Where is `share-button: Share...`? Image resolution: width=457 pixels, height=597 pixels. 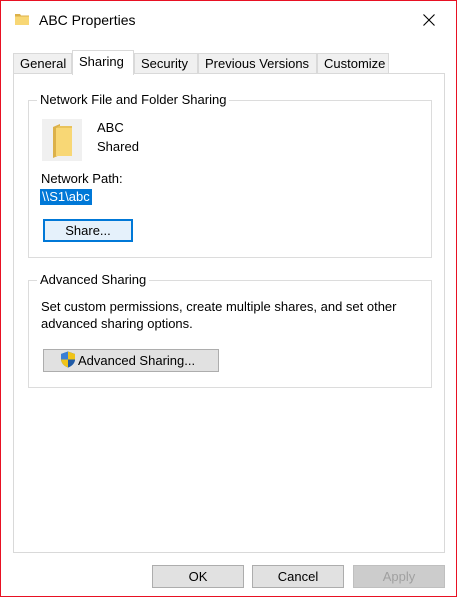 share-button: Share... is located at coordinates (88, 230).